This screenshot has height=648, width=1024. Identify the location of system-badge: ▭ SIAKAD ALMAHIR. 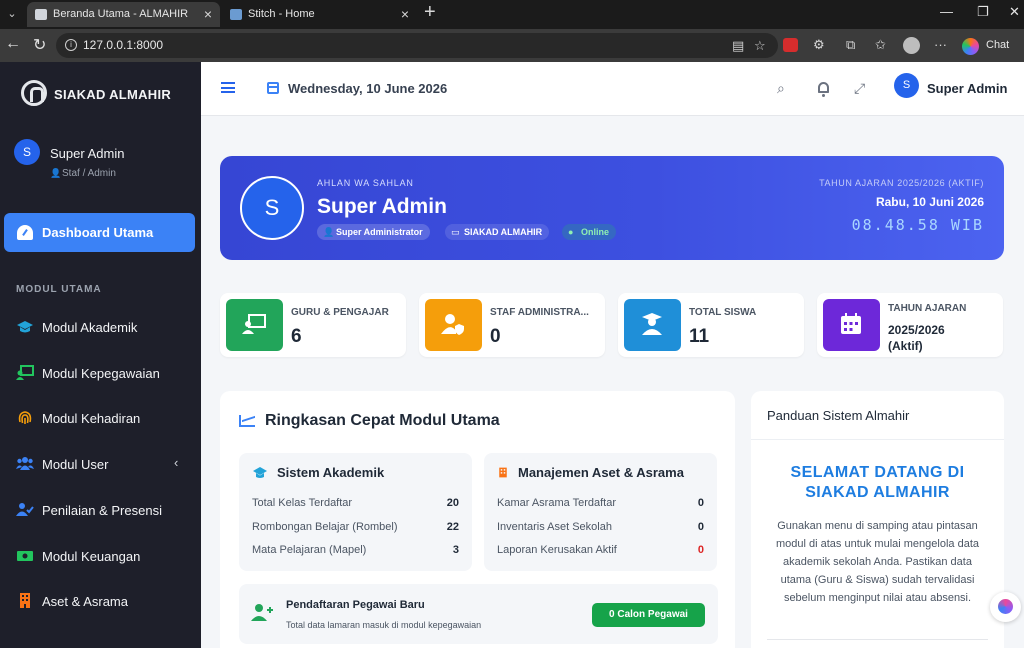
(497, 232).